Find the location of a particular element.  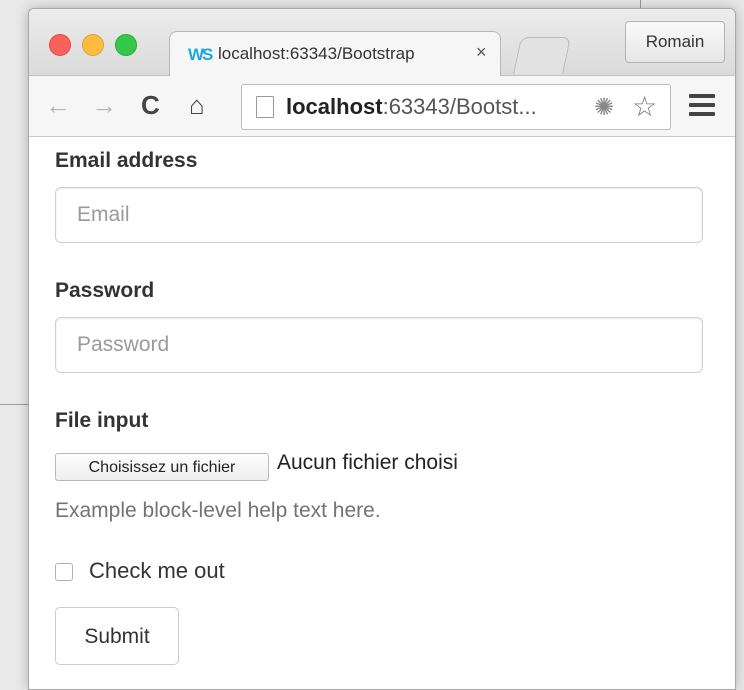

browser-tab: WS localhost:63343/Bootstrap × is located at coordinates (335, 54).